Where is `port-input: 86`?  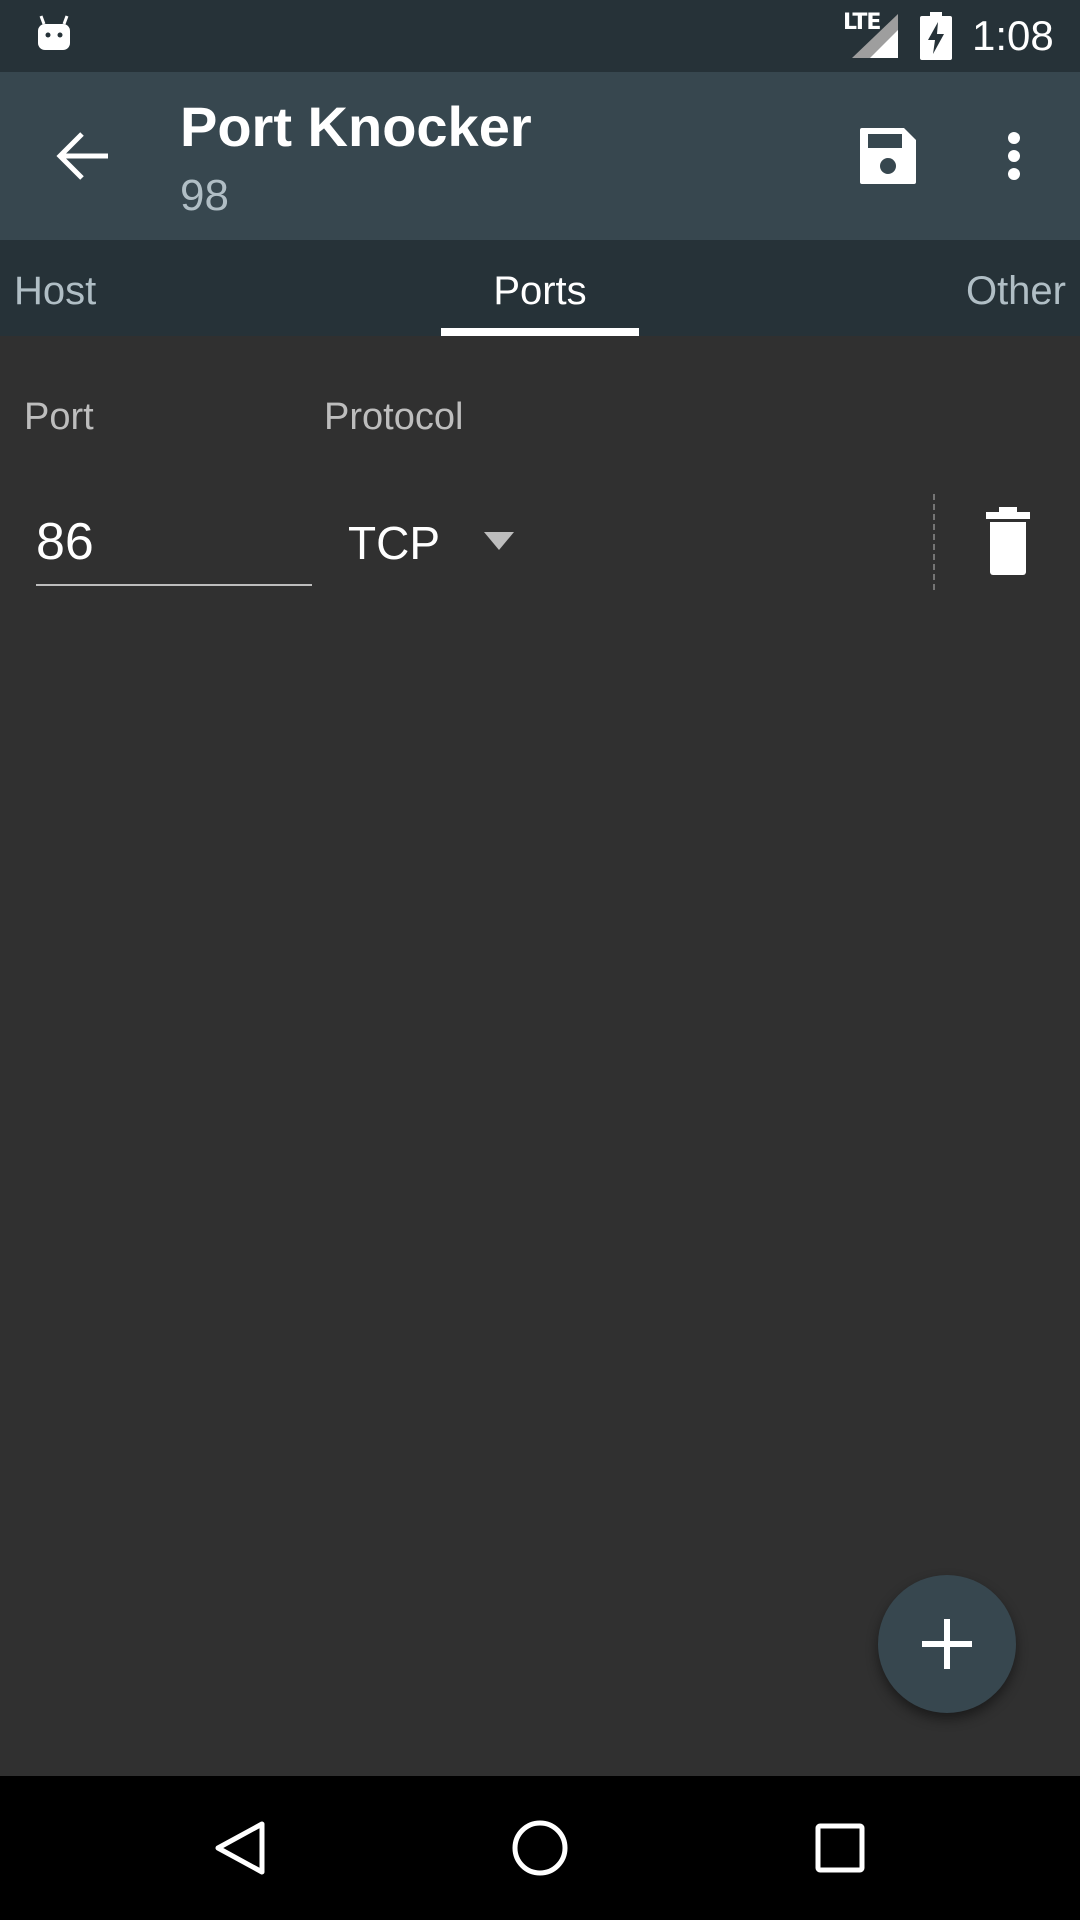 port-input: 86 is located at coordinates (174, 545).